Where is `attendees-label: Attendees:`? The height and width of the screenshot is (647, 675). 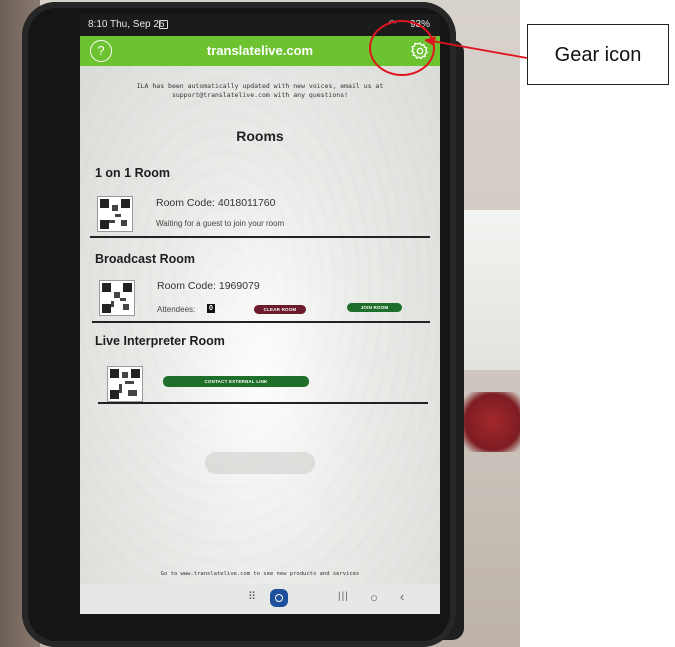
attendees-label: Attendees: is located at coordinates (176, 309).